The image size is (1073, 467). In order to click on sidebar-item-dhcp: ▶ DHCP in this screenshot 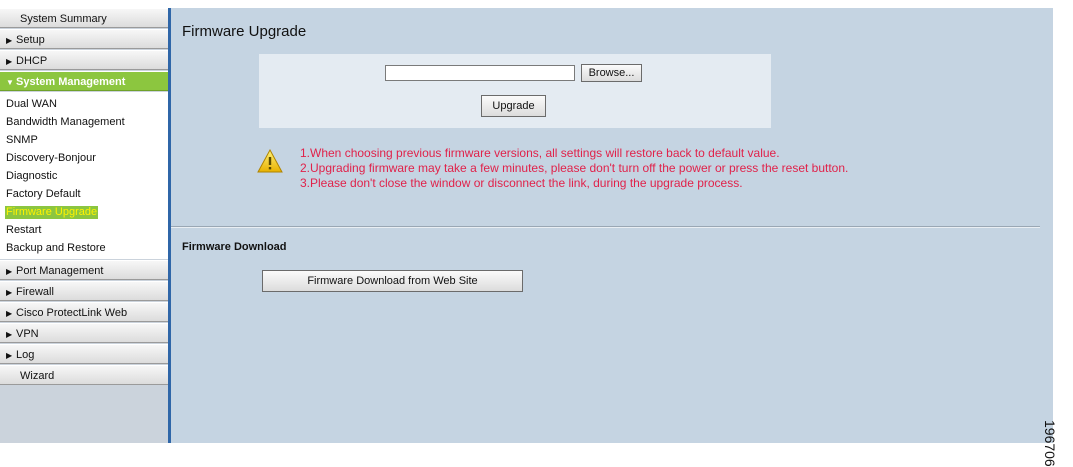, I will do `click(84, 60)`.